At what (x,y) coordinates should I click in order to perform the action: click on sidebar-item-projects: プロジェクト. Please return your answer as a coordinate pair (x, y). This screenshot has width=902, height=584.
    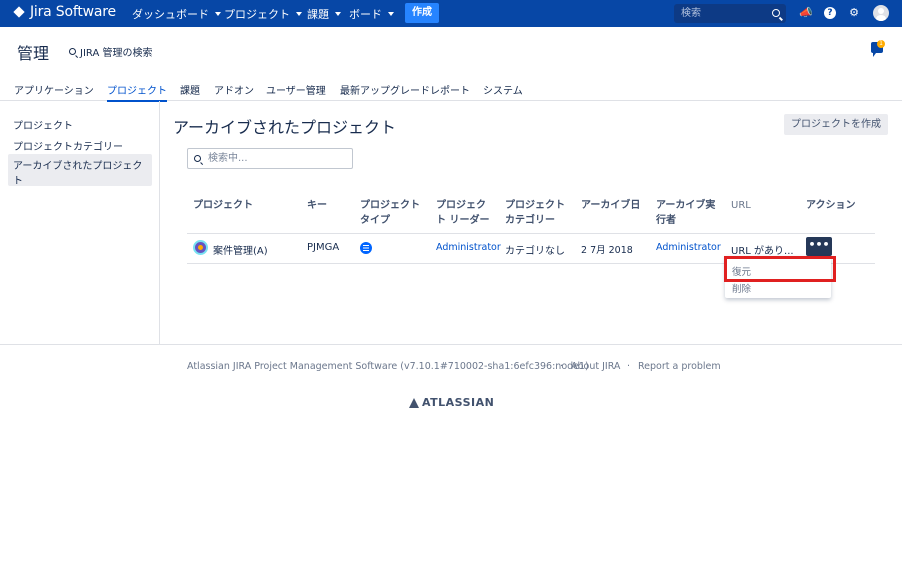
    Looking at the image, I should click on (80, 124).